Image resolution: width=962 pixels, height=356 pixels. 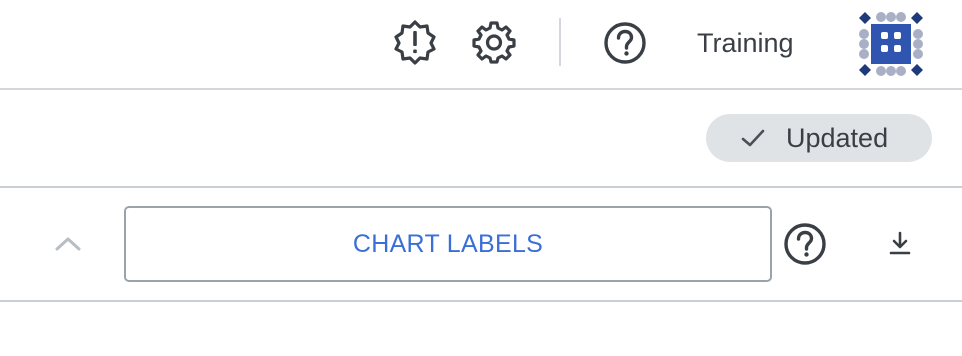 I want to click on settings-button, so click(x=494, y=42).